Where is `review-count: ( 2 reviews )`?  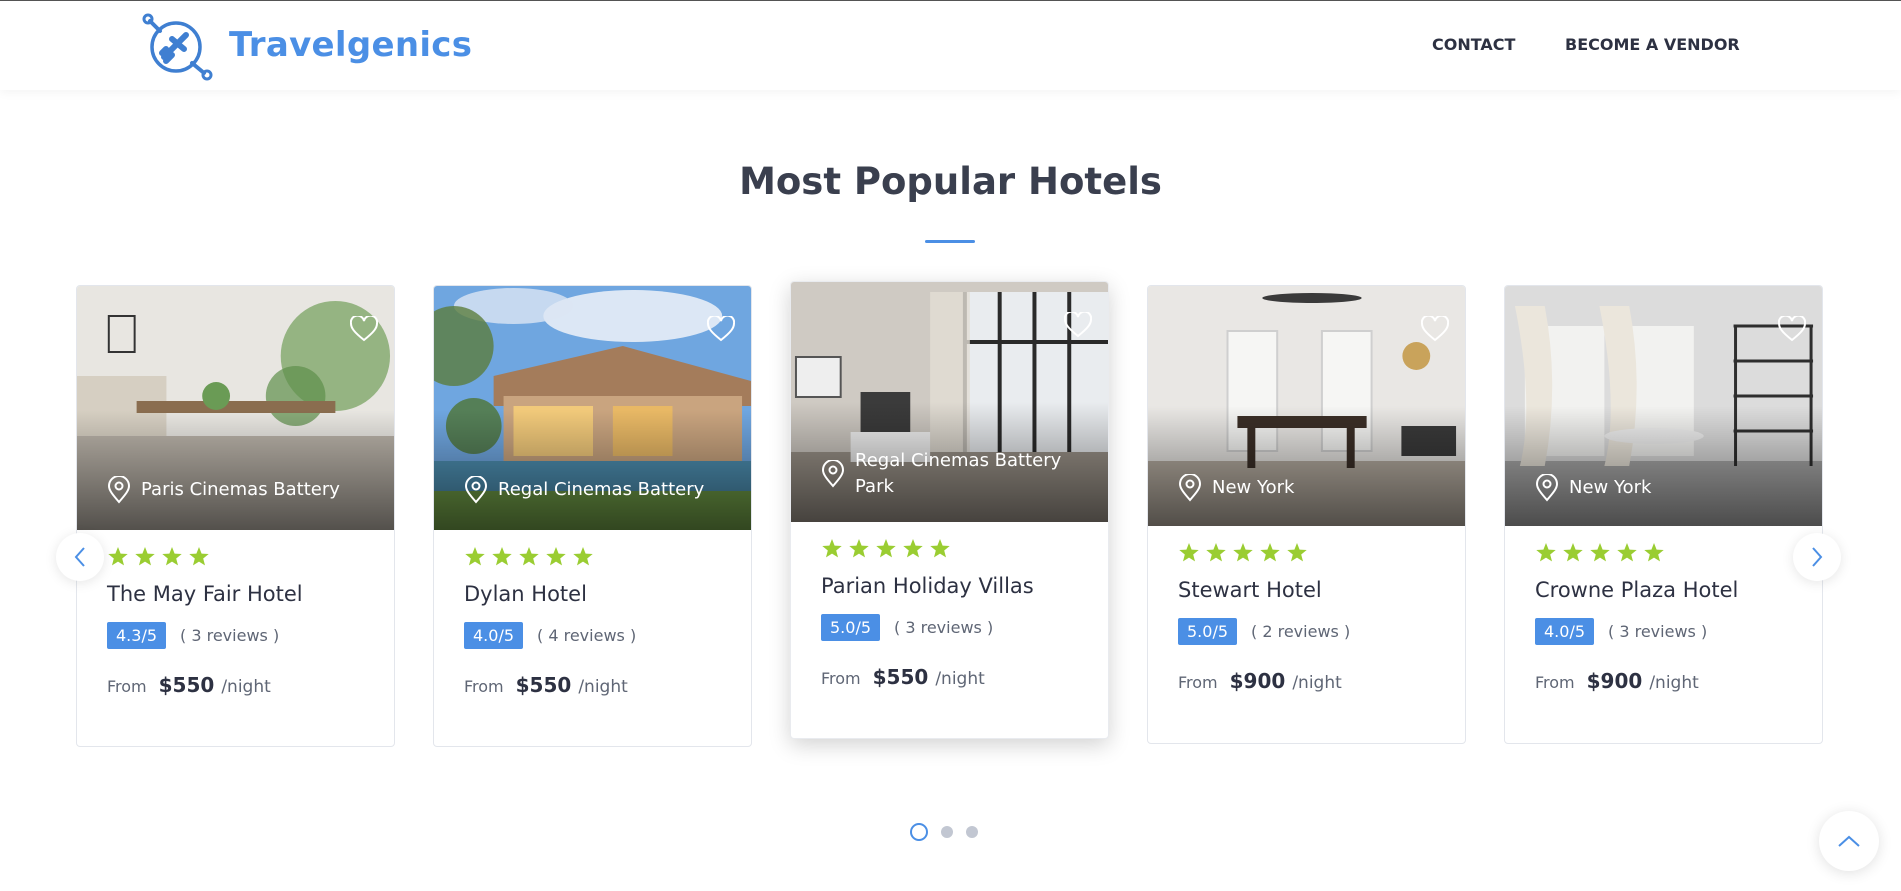 review-count: ( 2 reviews ) is located at coordinates (1301, 631).